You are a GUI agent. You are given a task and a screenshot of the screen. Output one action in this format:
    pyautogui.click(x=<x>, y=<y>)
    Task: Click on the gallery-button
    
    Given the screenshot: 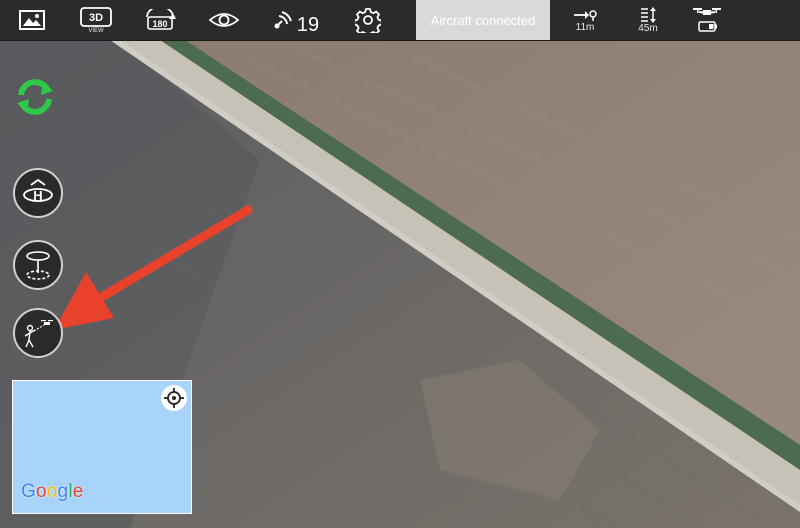 What is the action you would take?
    pyautogui.click(x=32, y=20)
    